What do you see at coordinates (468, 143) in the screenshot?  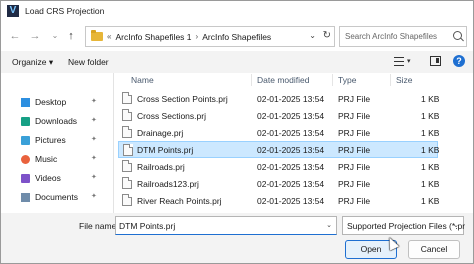 I see `vertical-scrollbar` at bounding box center [468, 143].